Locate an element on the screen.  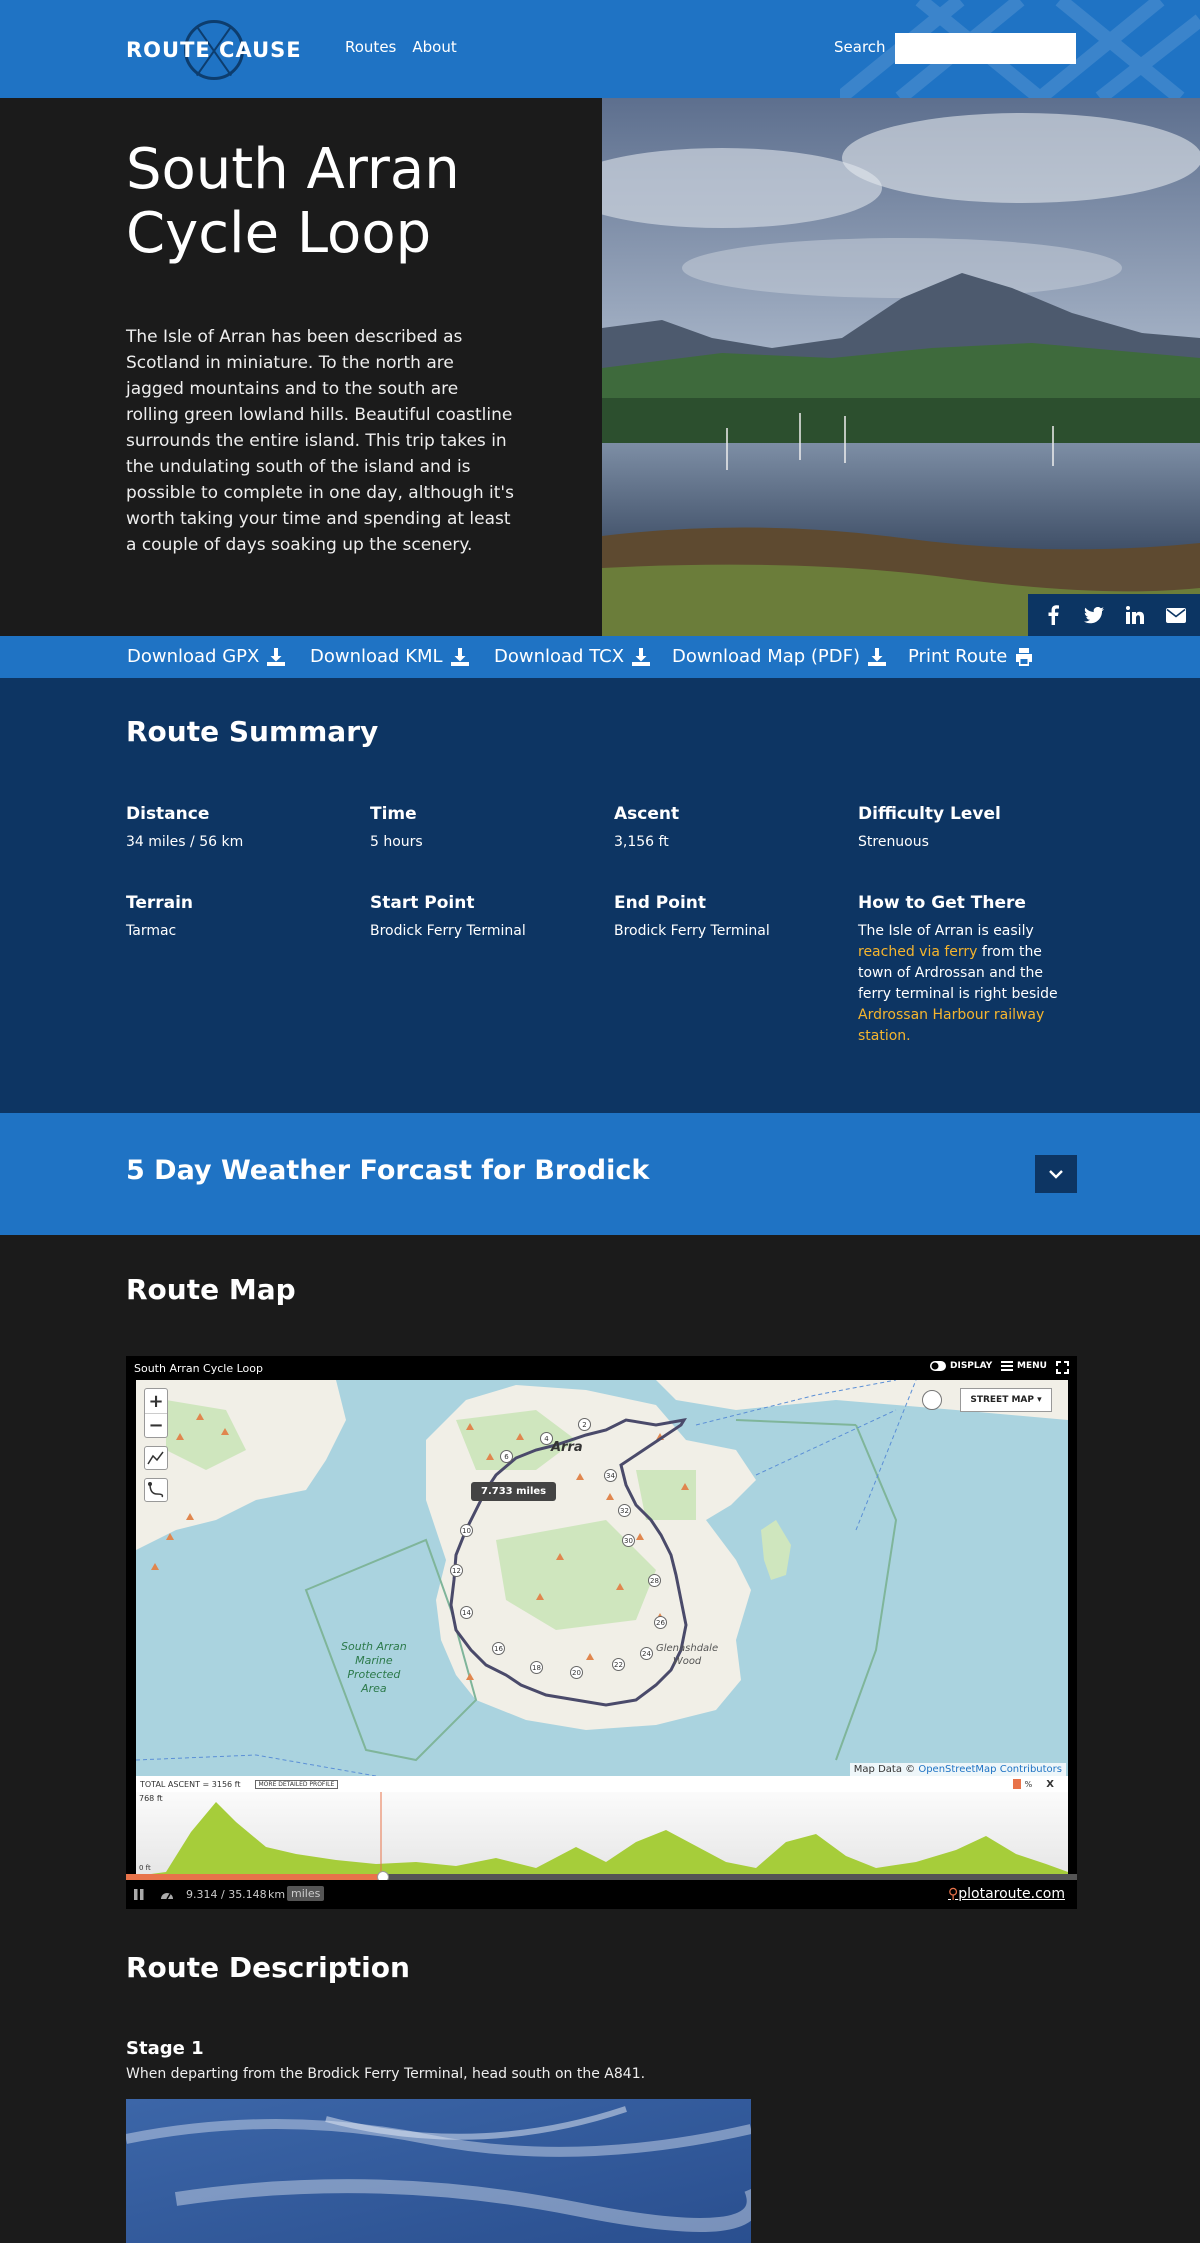
menu-button: MENU is located at coordinates (1024, 1366).